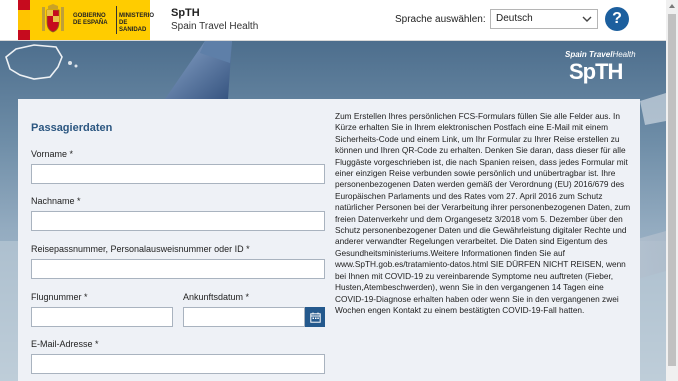 This screenshot has width=678, height=381. What do you see at coordinates (41, 62) in the screenshot?
I see `spain-map-logo-icon` at bounding box center [41, 62].